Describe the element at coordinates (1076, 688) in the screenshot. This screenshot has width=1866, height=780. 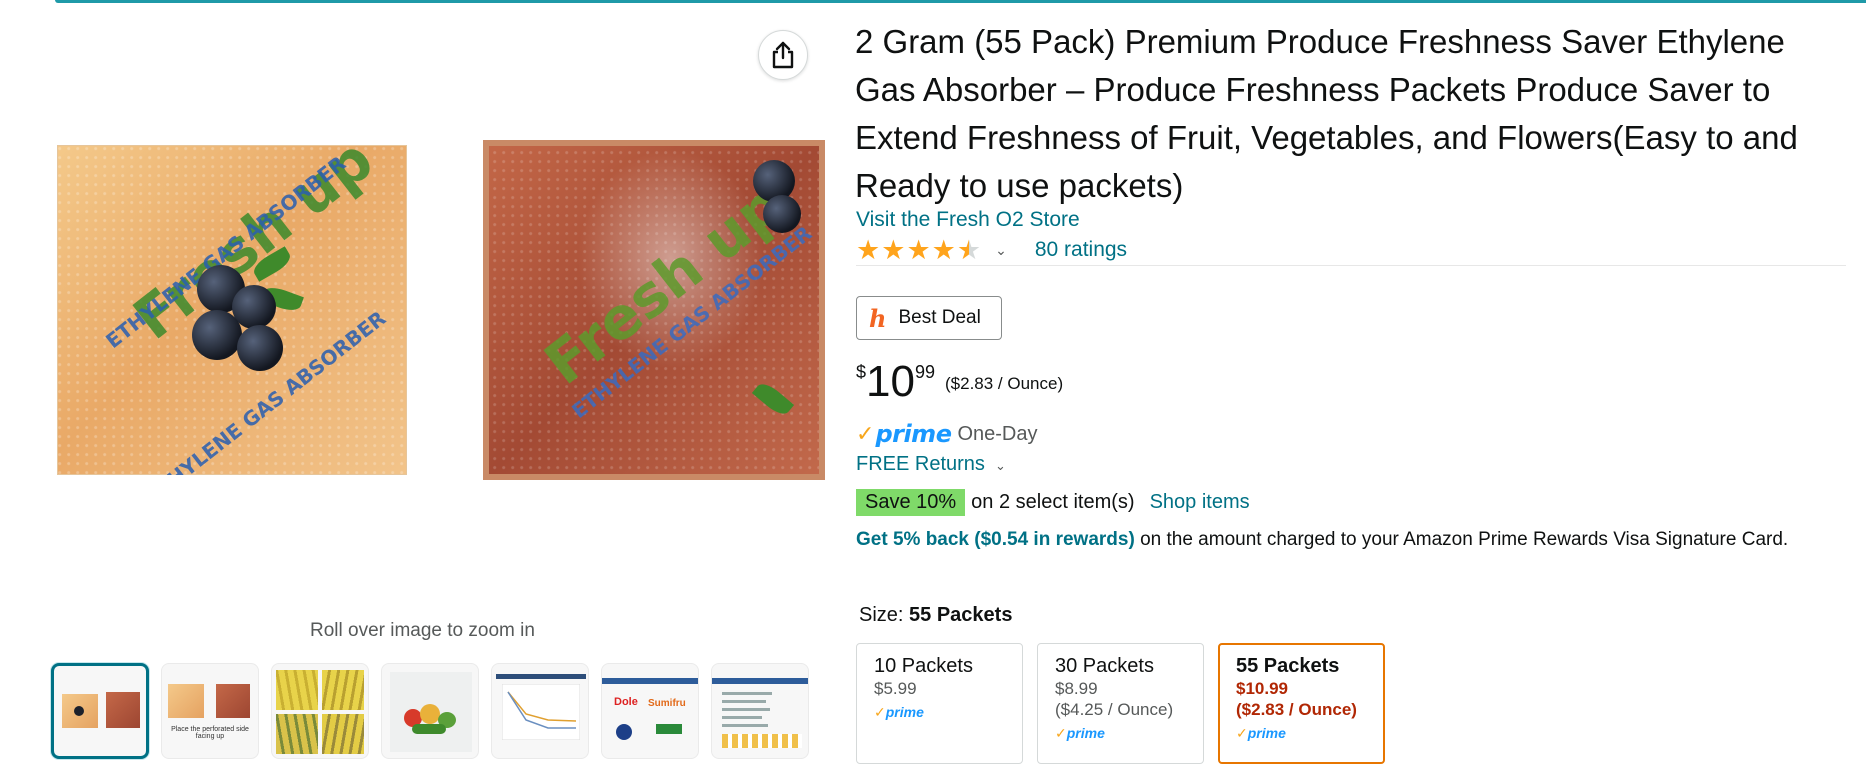
I see `size-option-price: $8.99` at that location.